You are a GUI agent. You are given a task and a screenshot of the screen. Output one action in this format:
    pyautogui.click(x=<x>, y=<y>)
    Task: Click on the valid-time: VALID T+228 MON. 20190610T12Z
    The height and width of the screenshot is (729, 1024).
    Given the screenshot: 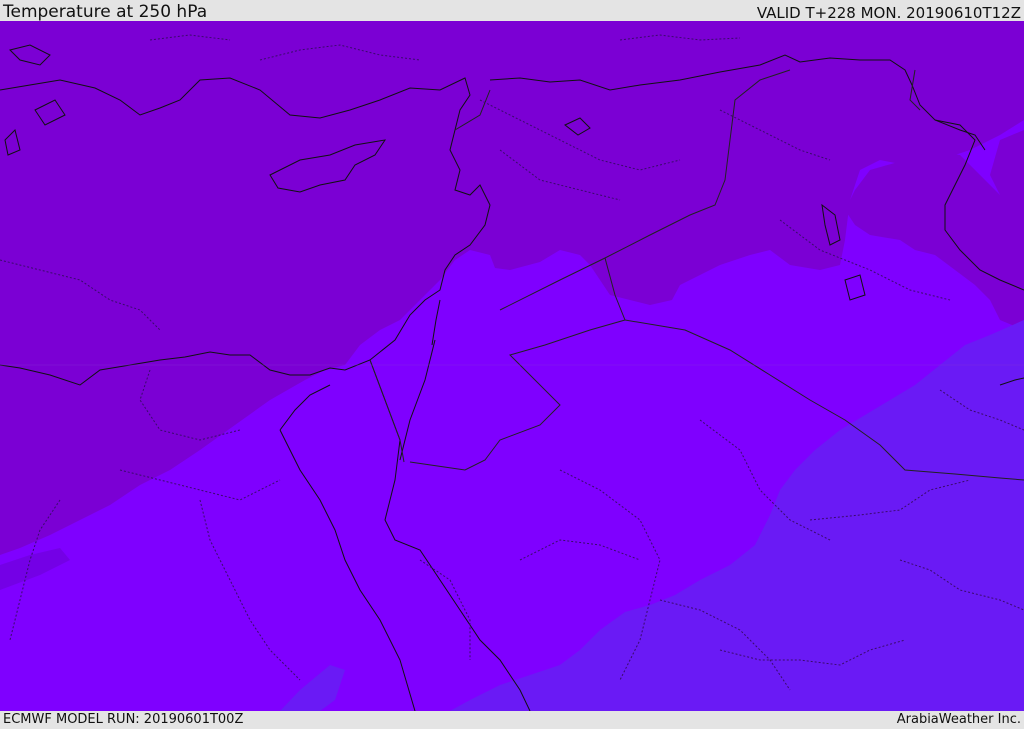 What is the action you would take?
    pyautogui.click(x=888, y=13)
    